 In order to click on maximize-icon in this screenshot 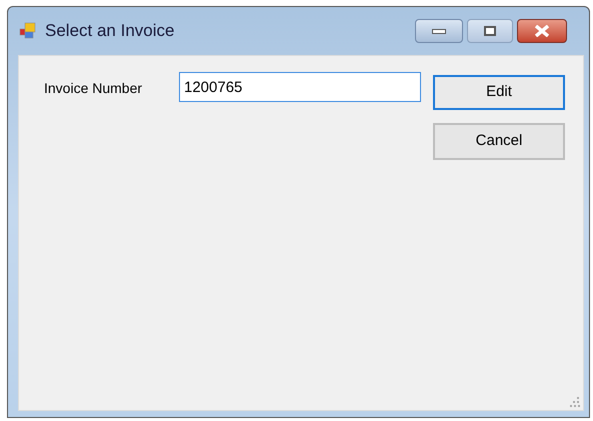, I will do `click(490, 31)`.